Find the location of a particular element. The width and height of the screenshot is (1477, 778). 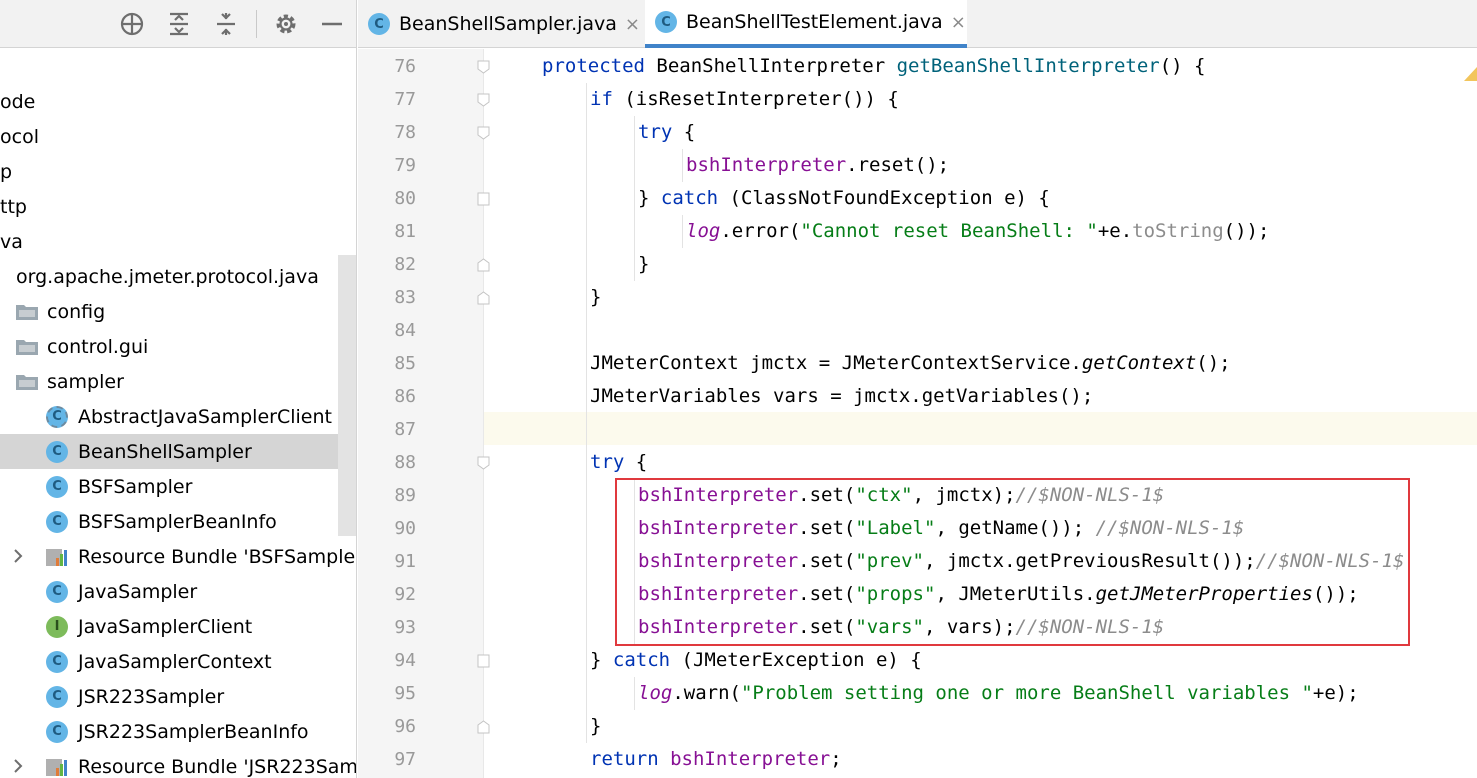

code-token: if is located at coordinates (607, 99).